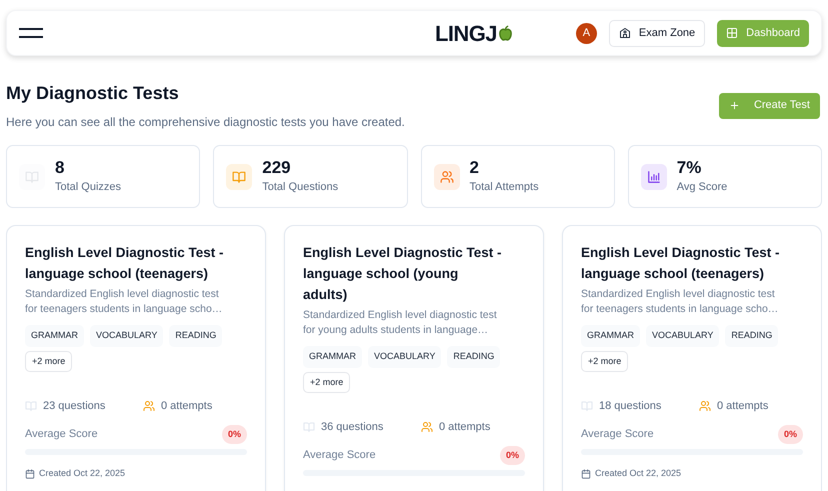 This screenshot has width=828, height=491. Describe the element at coordinates (734, 105) in the screenshot. I see `plus-icon` at that location.